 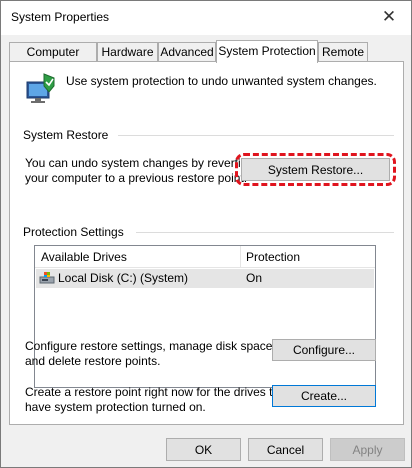 What do you see at coordinates (66, 135) in the screenshot?
I see `system-restore-heading: System Restore` at bounding box center [66, 135].